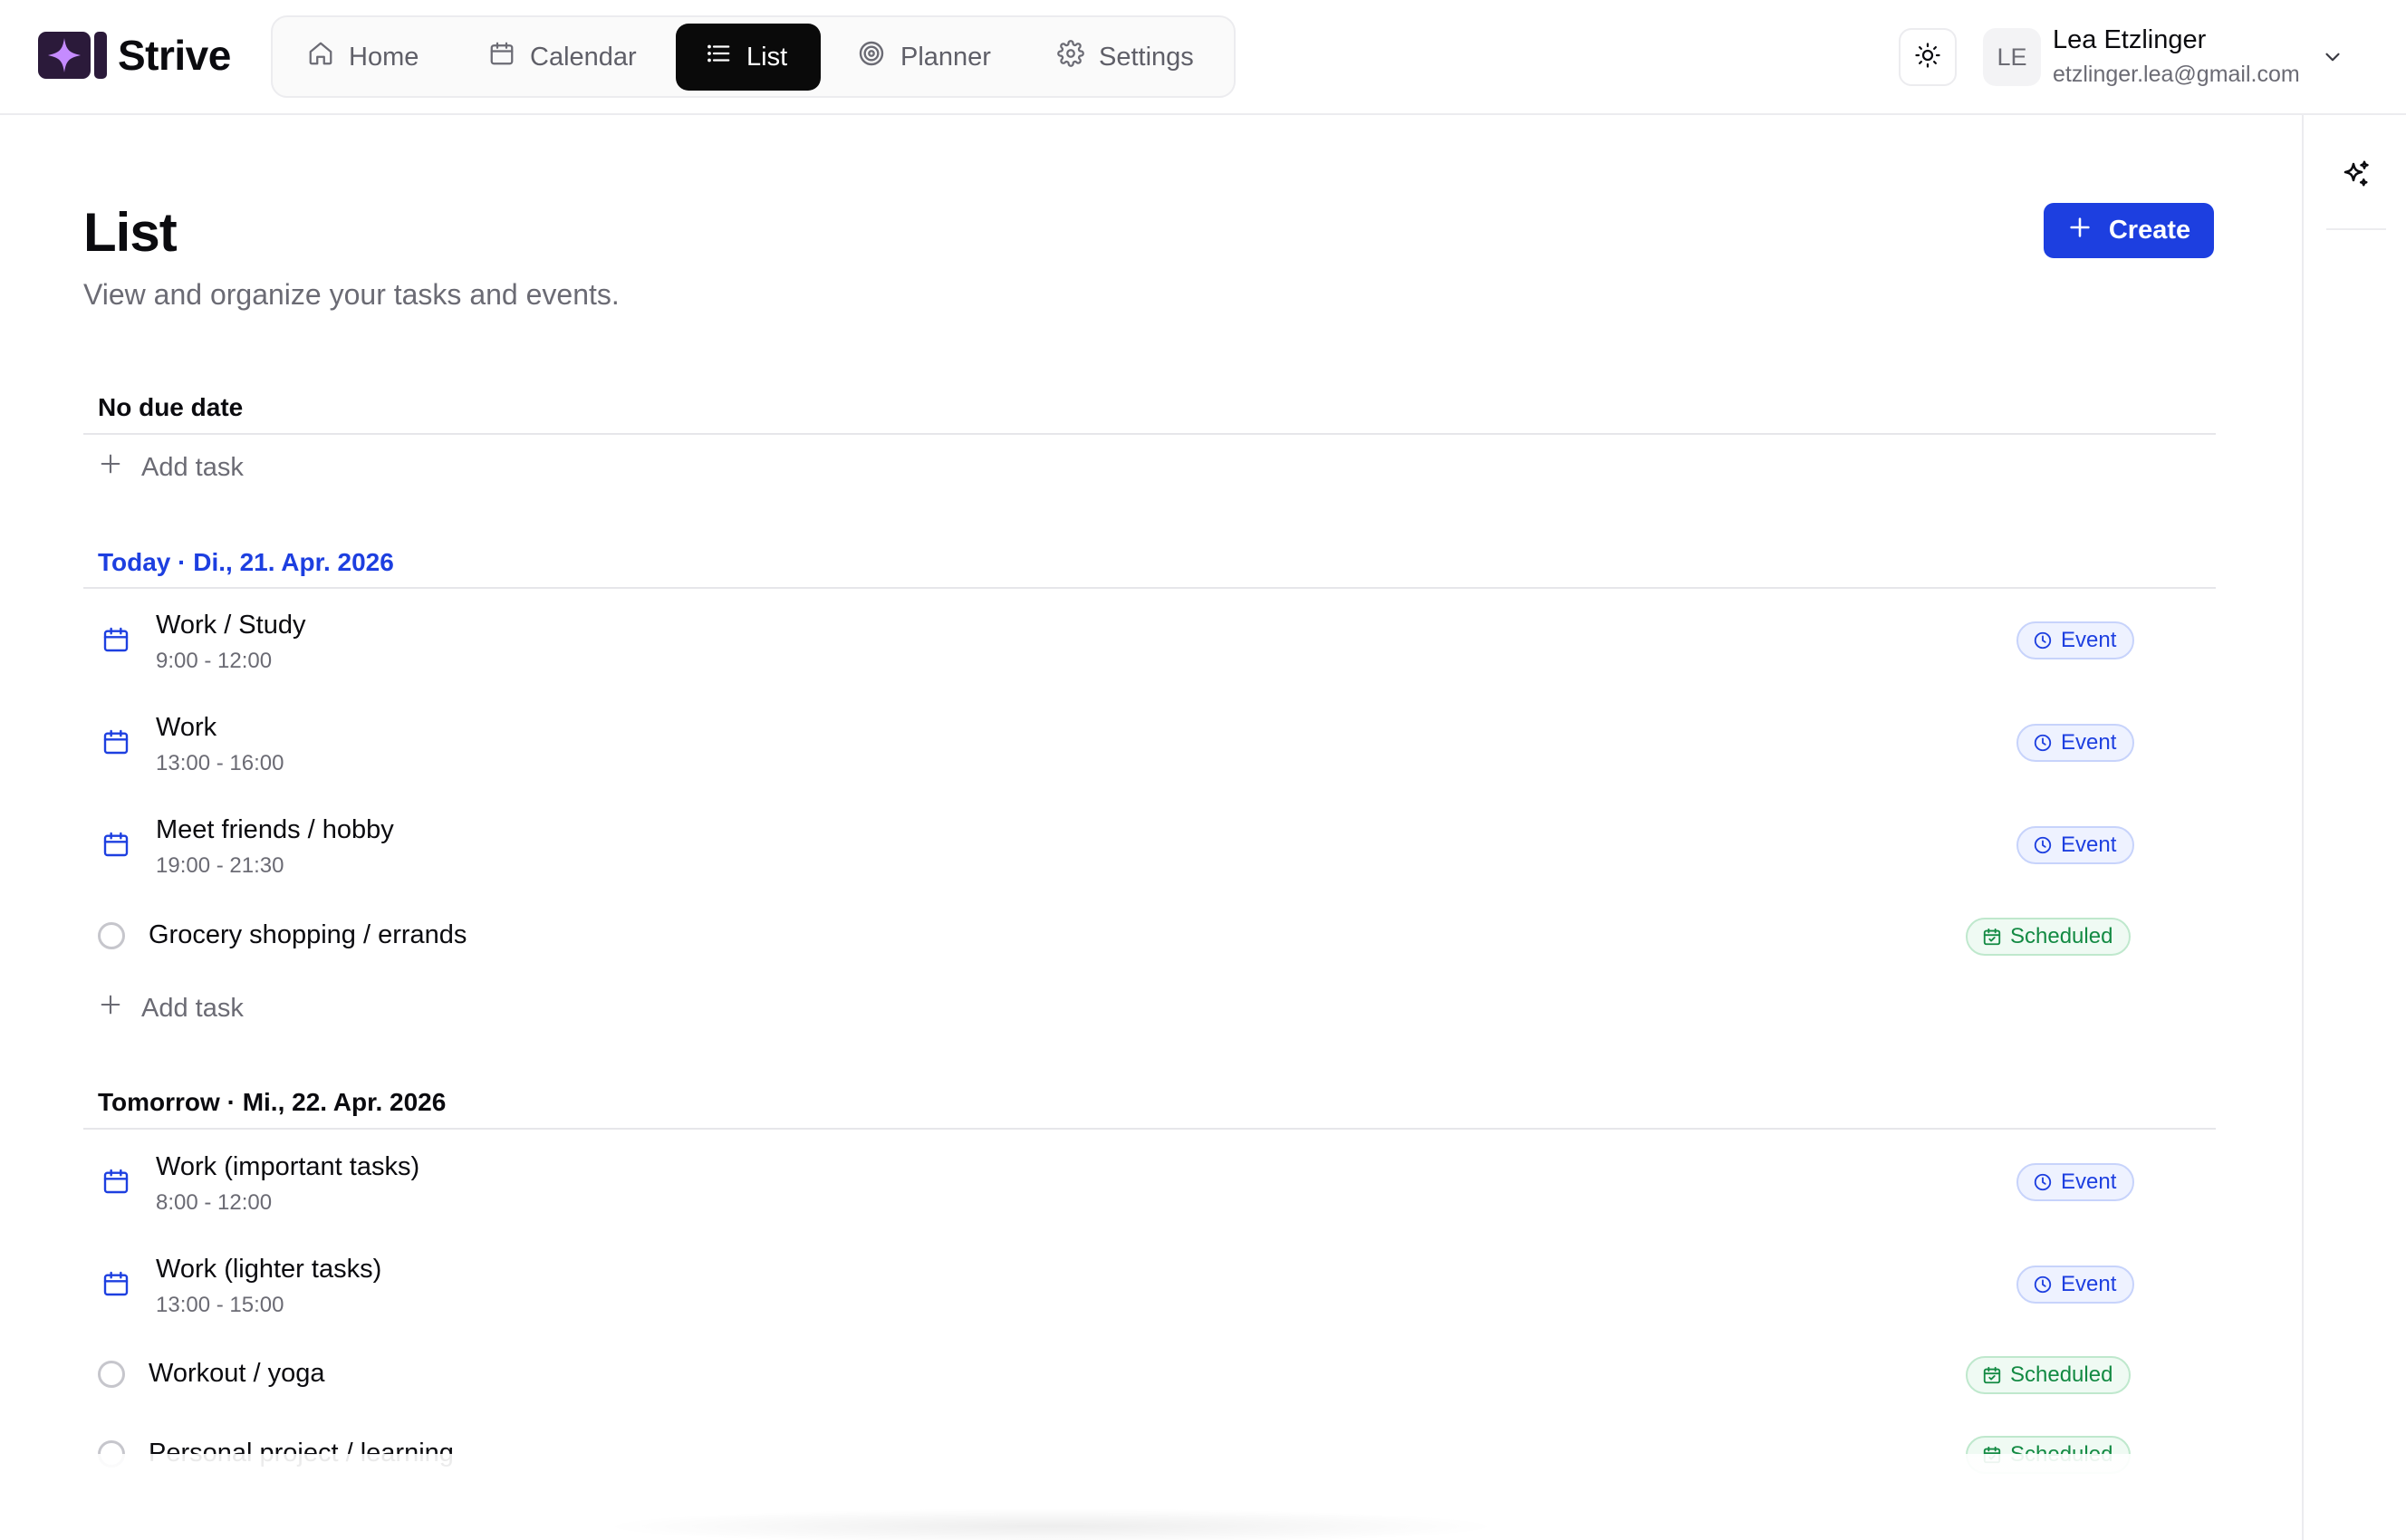 This screenshot has height=1540, width=2406. I want to click on sun-icon, so click(1927, 57).